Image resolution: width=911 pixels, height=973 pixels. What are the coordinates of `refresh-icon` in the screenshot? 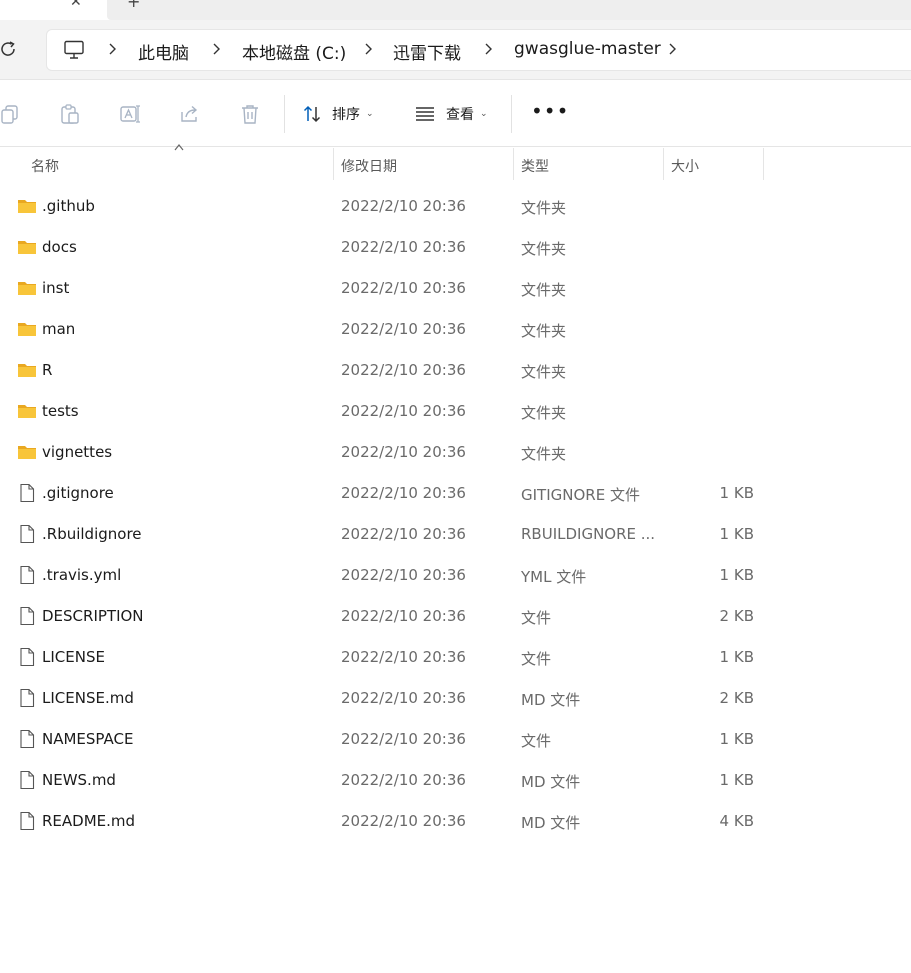 It's located at (9, 49).